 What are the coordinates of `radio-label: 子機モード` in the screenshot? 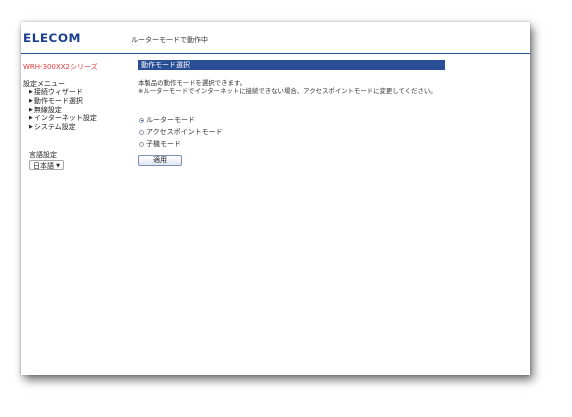 It's located at (163, 144).